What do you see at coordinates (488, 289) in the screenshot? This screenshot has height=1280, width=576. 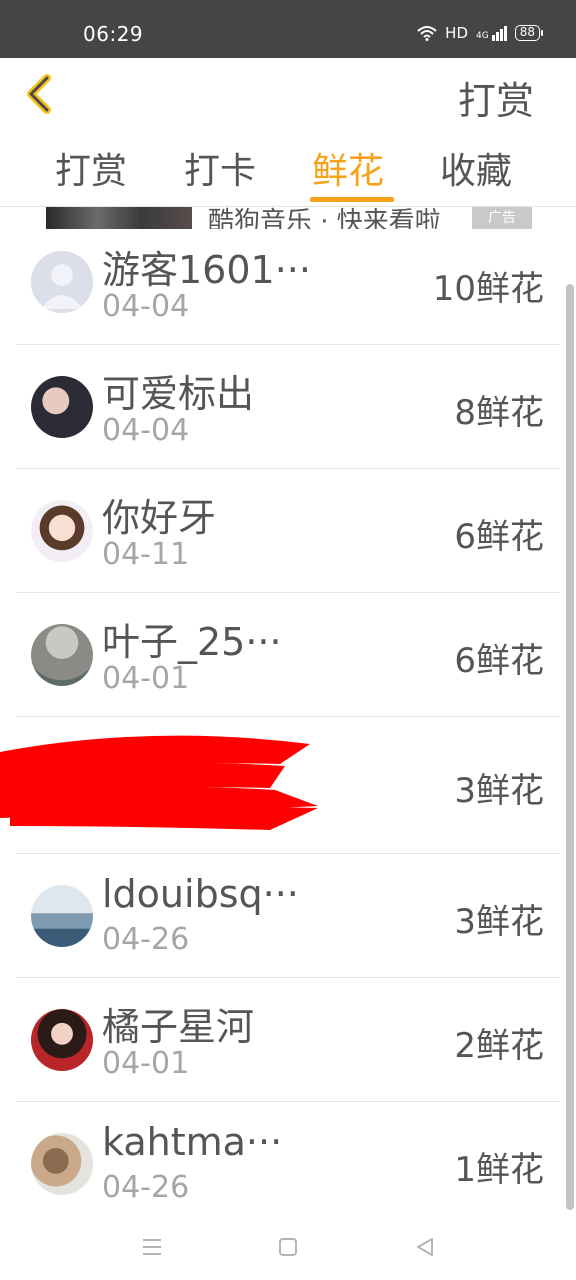 I see `flower-count: 10鲜花` at bounding box center [488, 289].